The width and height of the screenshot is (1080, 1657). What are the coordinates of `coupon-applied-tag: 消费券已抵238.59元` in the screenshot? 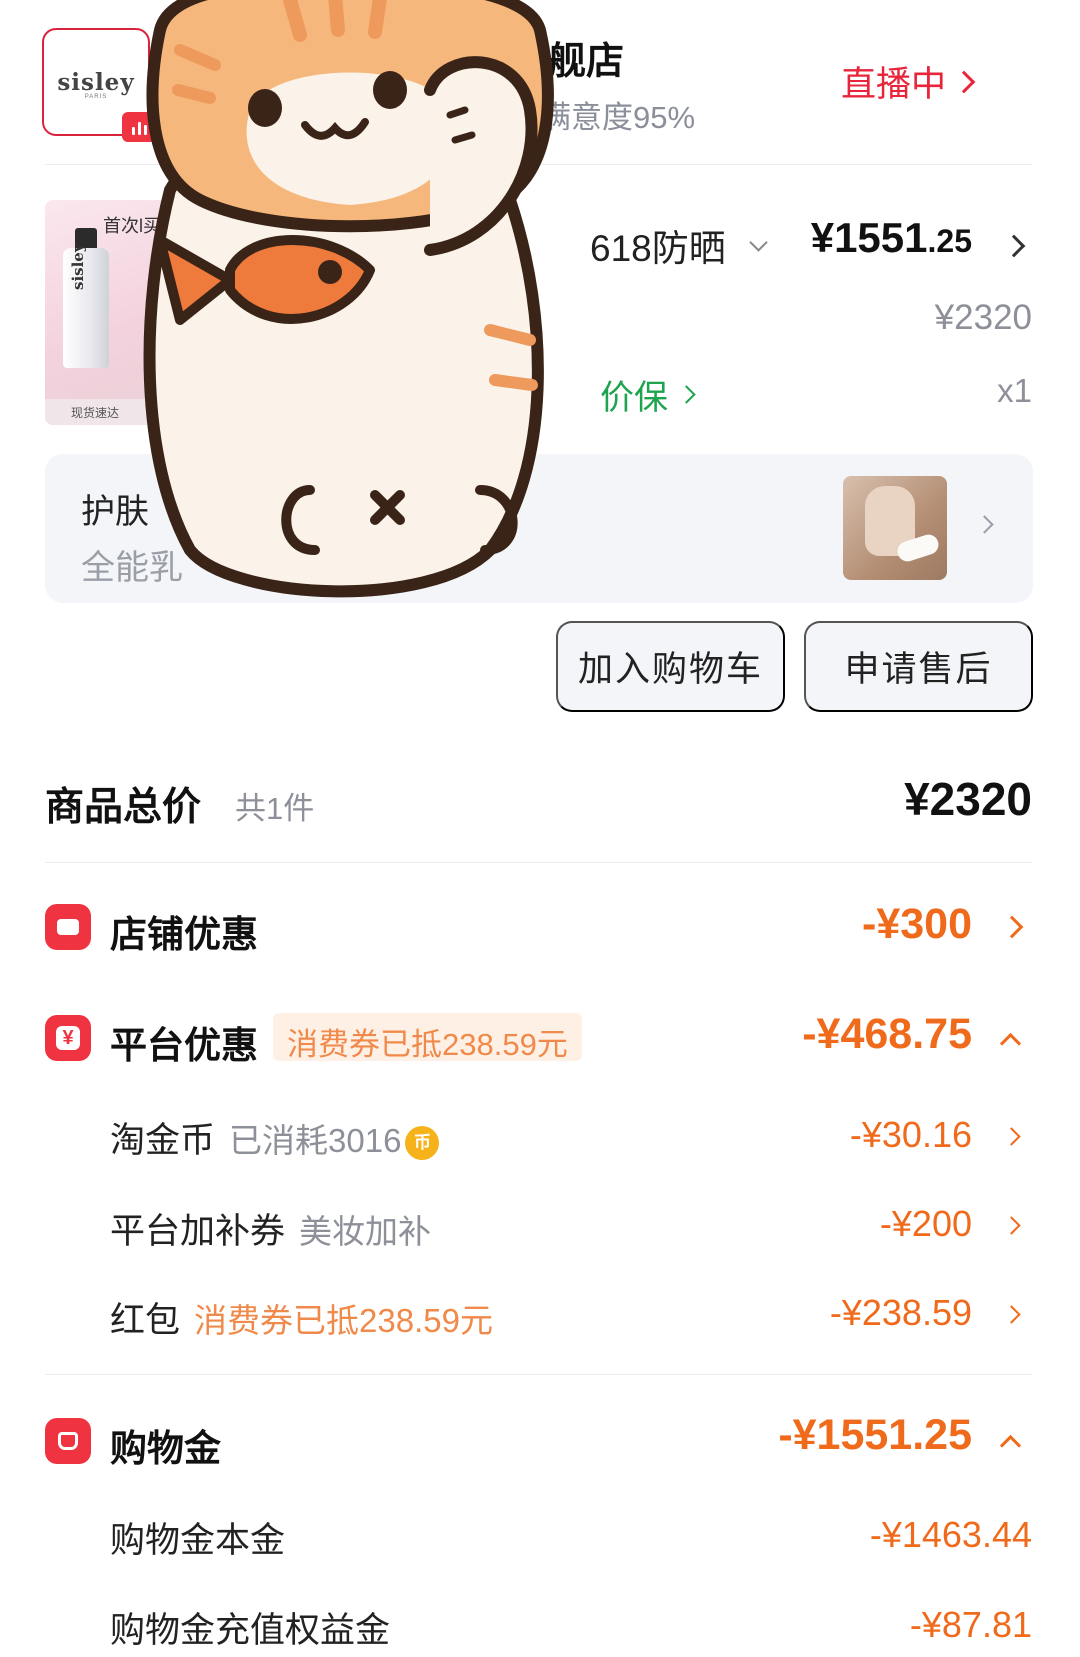 It's located at (427, 1037).